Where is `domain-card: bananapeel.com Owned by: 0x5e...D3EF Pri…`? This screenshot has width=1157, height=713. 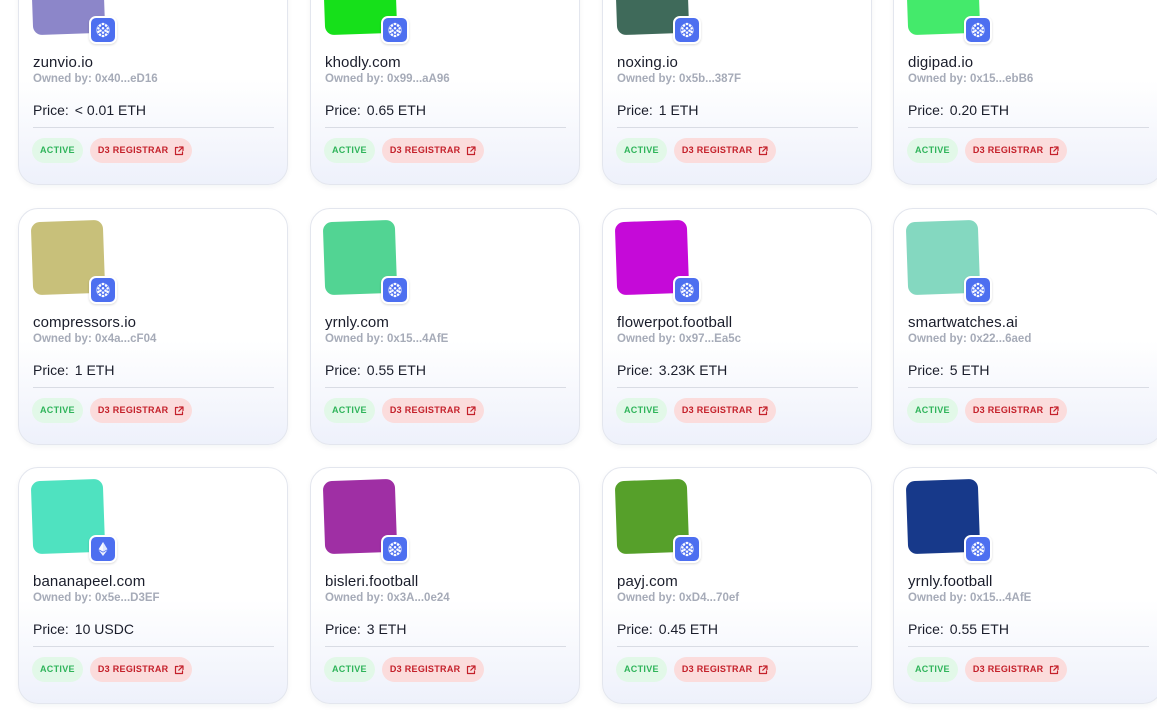
domain-card: bananapeel.com Owned by: 0x5e...D3EF Pri… is located at coordinates (153, 585).